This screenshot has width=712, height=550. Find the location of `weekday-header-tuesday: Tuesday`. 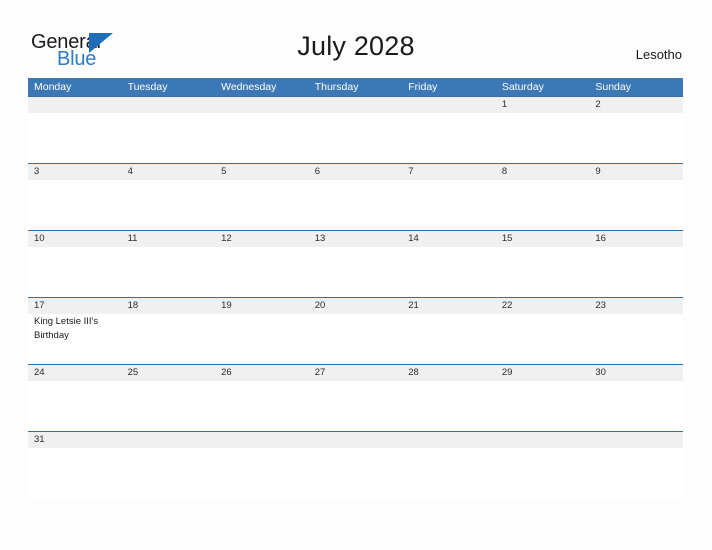

weekday-header-tuesday: Tuesday is located at coordinates (147, 87).